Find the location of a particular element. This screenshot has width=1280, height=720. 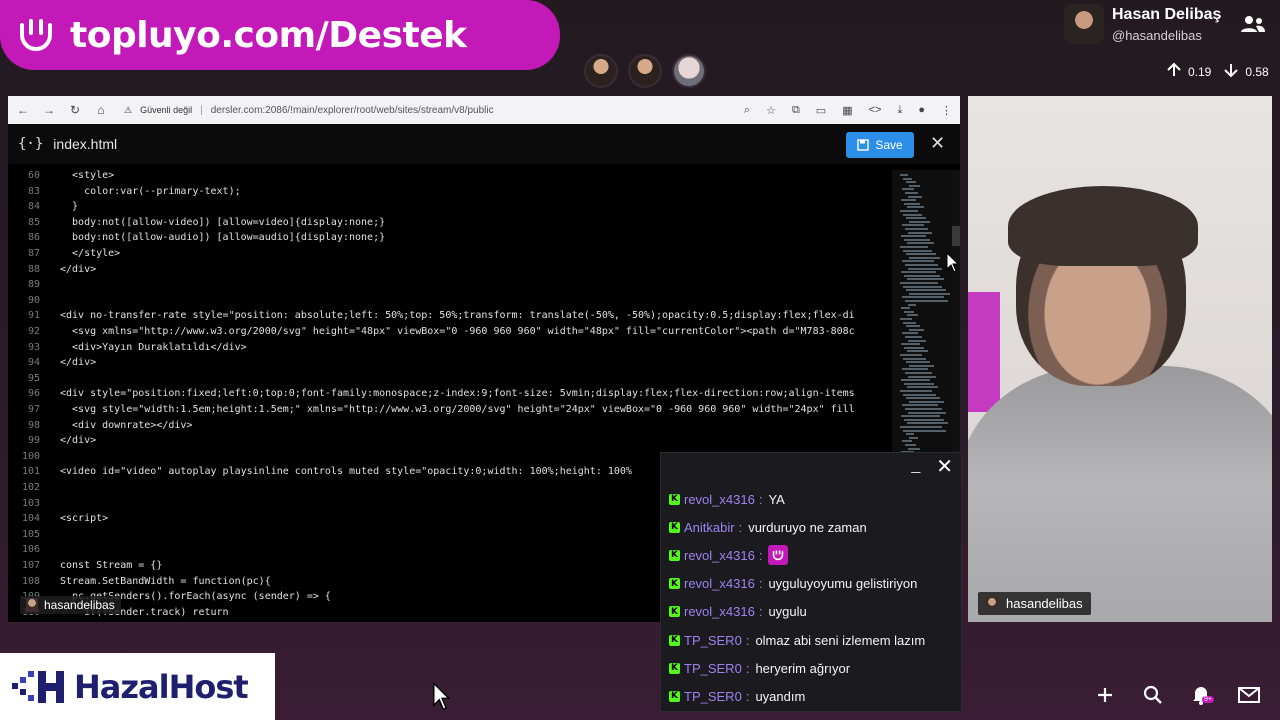

code-line: 84 } is located at coordinates (43, 209).